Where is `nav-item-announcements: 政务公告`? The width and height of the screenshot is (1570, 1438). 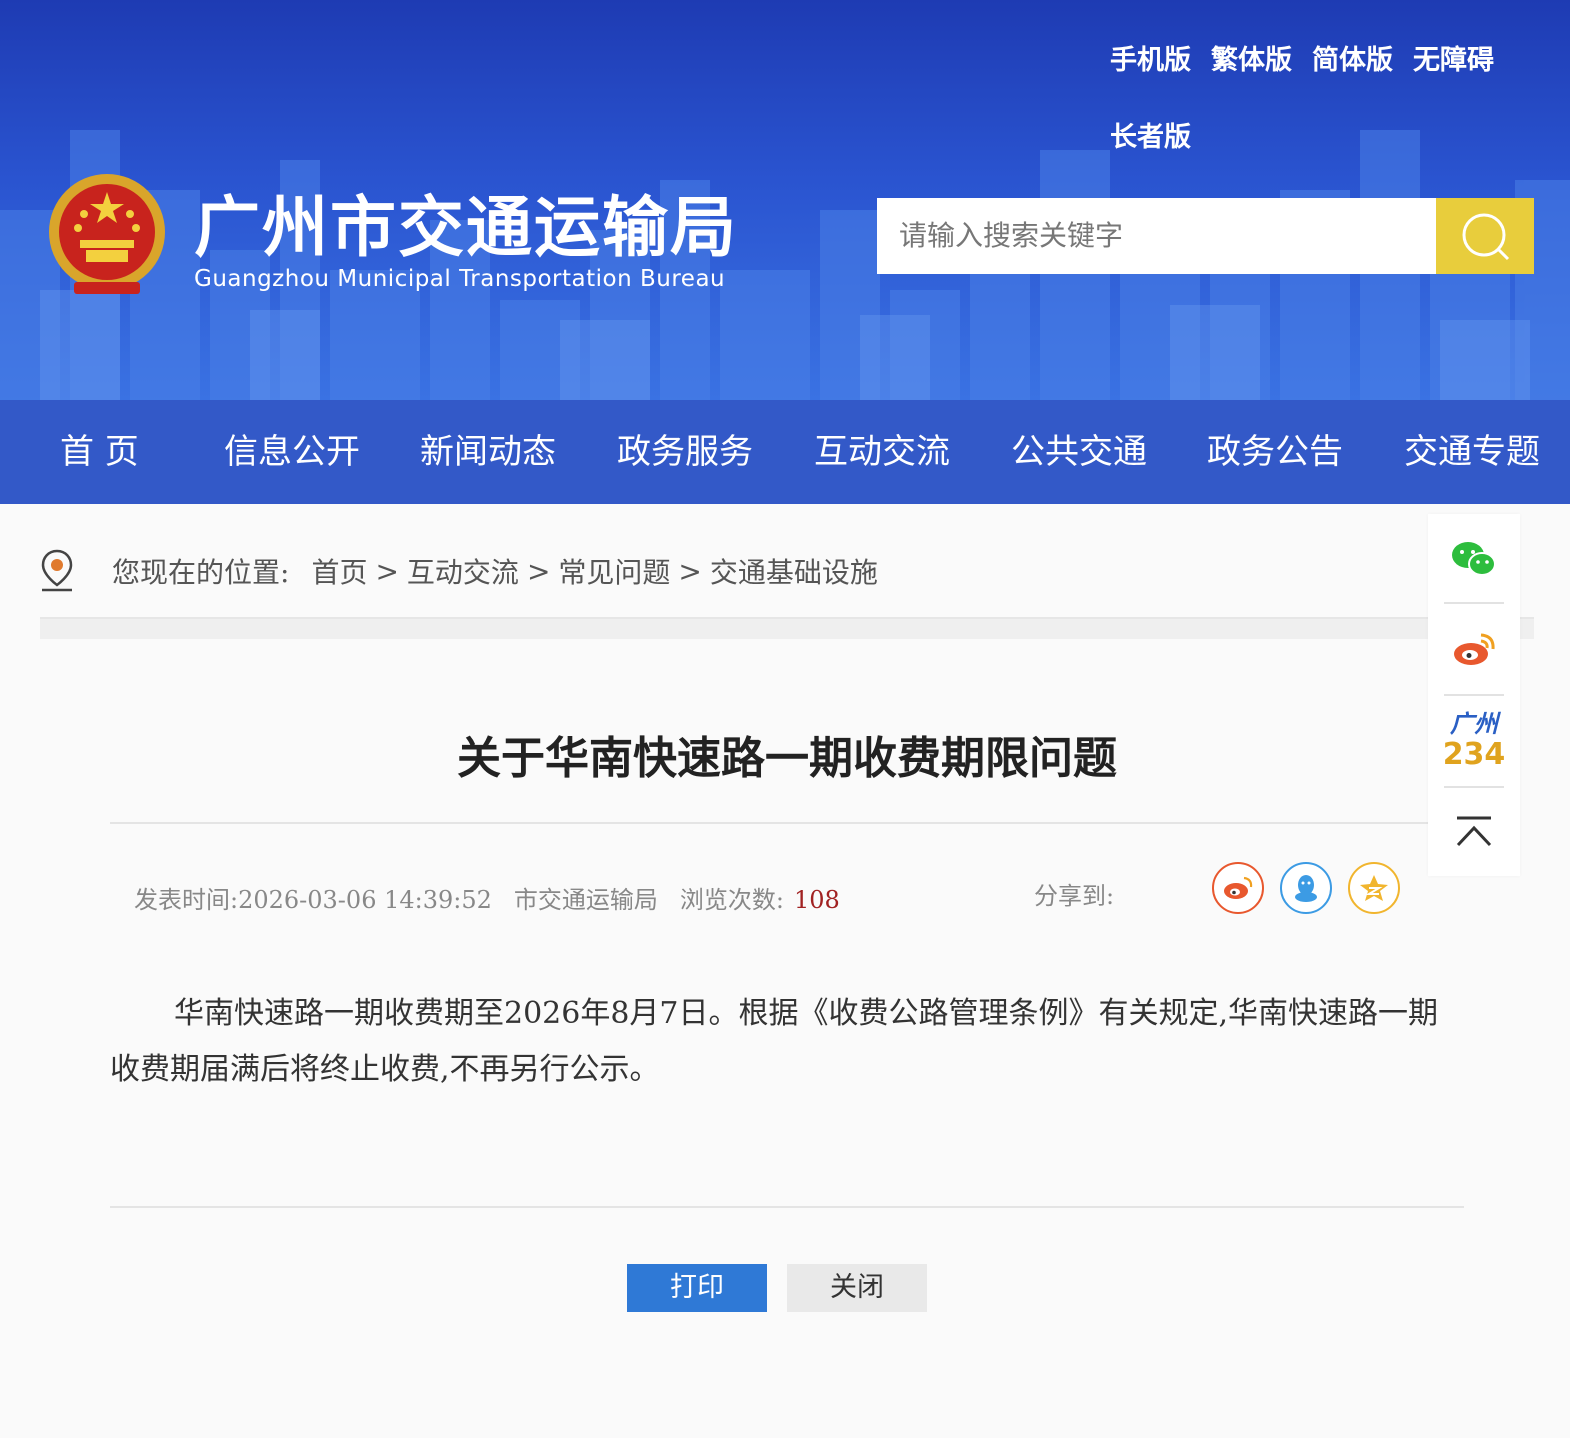 nav-item-announcements: 政务公告 is located at coordinates (1275, 452).